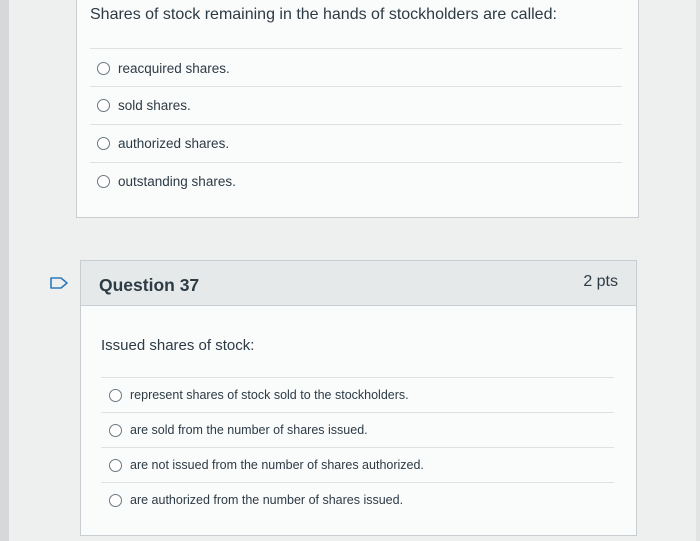 Image resolution: width=700 pixels, height=541 pixels. Describe the element at coordinates (177, 181) in the screenshot. I see `answer-label: outstanding shares.` at that location.